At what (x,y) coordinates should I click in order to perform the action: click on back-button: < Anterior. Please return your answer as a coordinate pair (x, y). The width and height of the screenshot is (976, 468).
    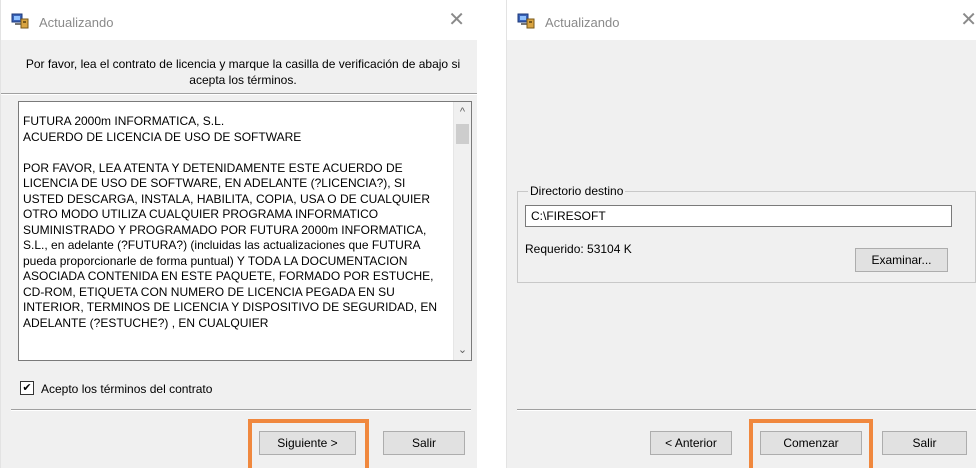
    Looking at the image, I should click on (691, 443).